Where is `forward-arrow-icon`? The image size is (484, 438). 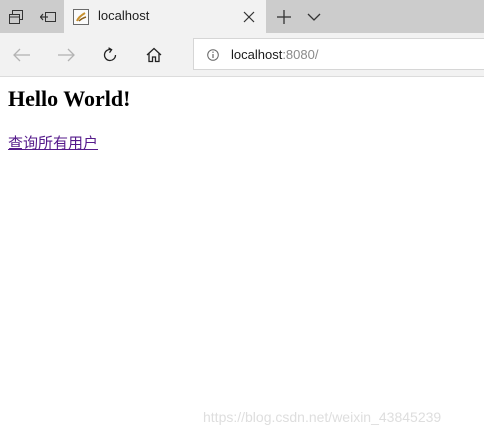
forward-arrow-icon is located at coordinates (66, 55).